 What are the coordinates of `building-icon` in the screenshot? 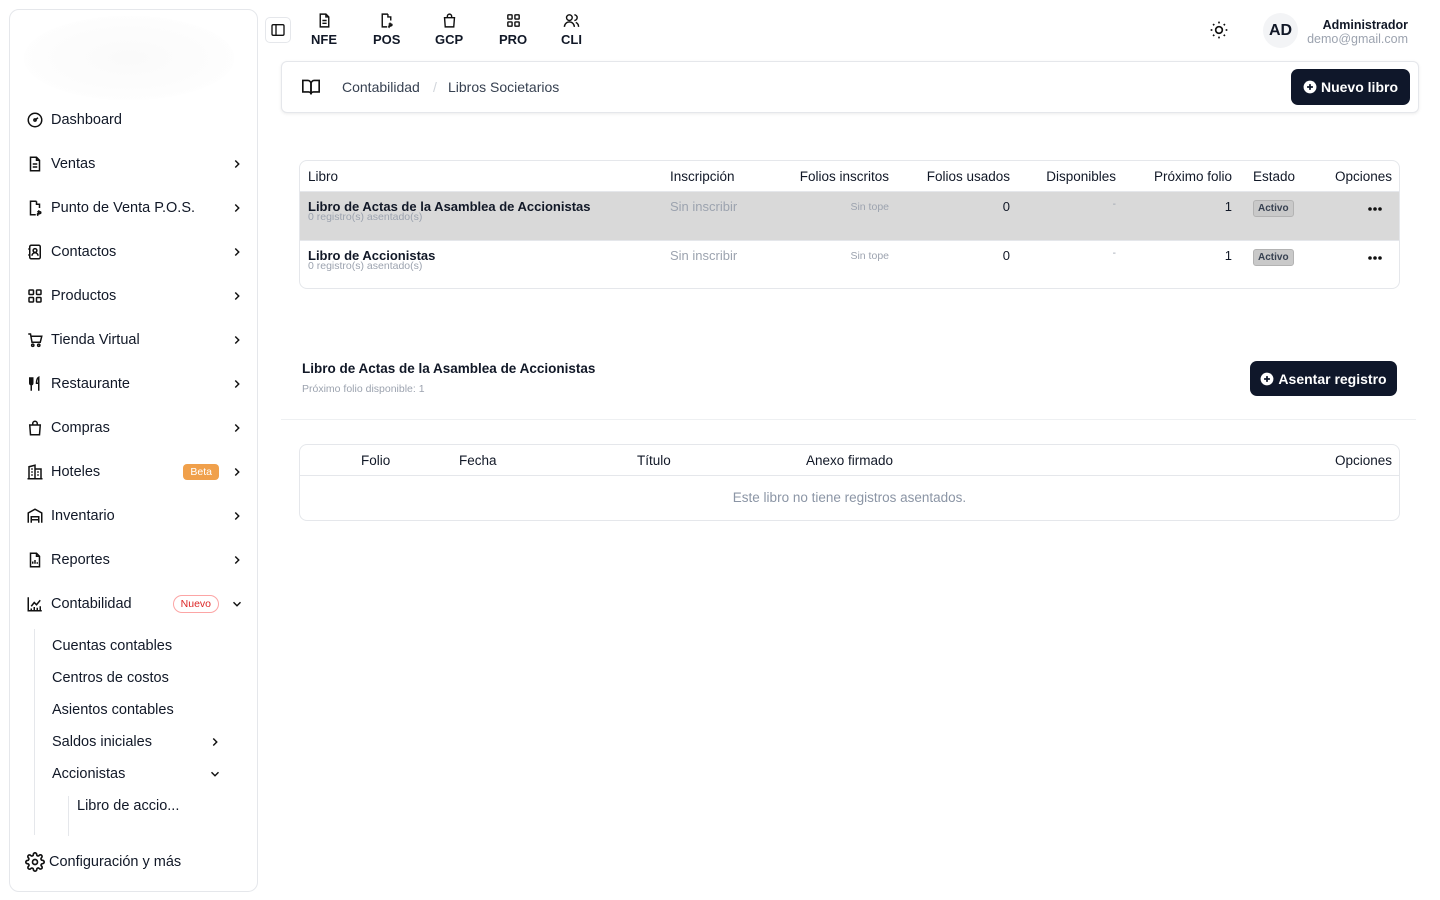 It's located at (35, 472).